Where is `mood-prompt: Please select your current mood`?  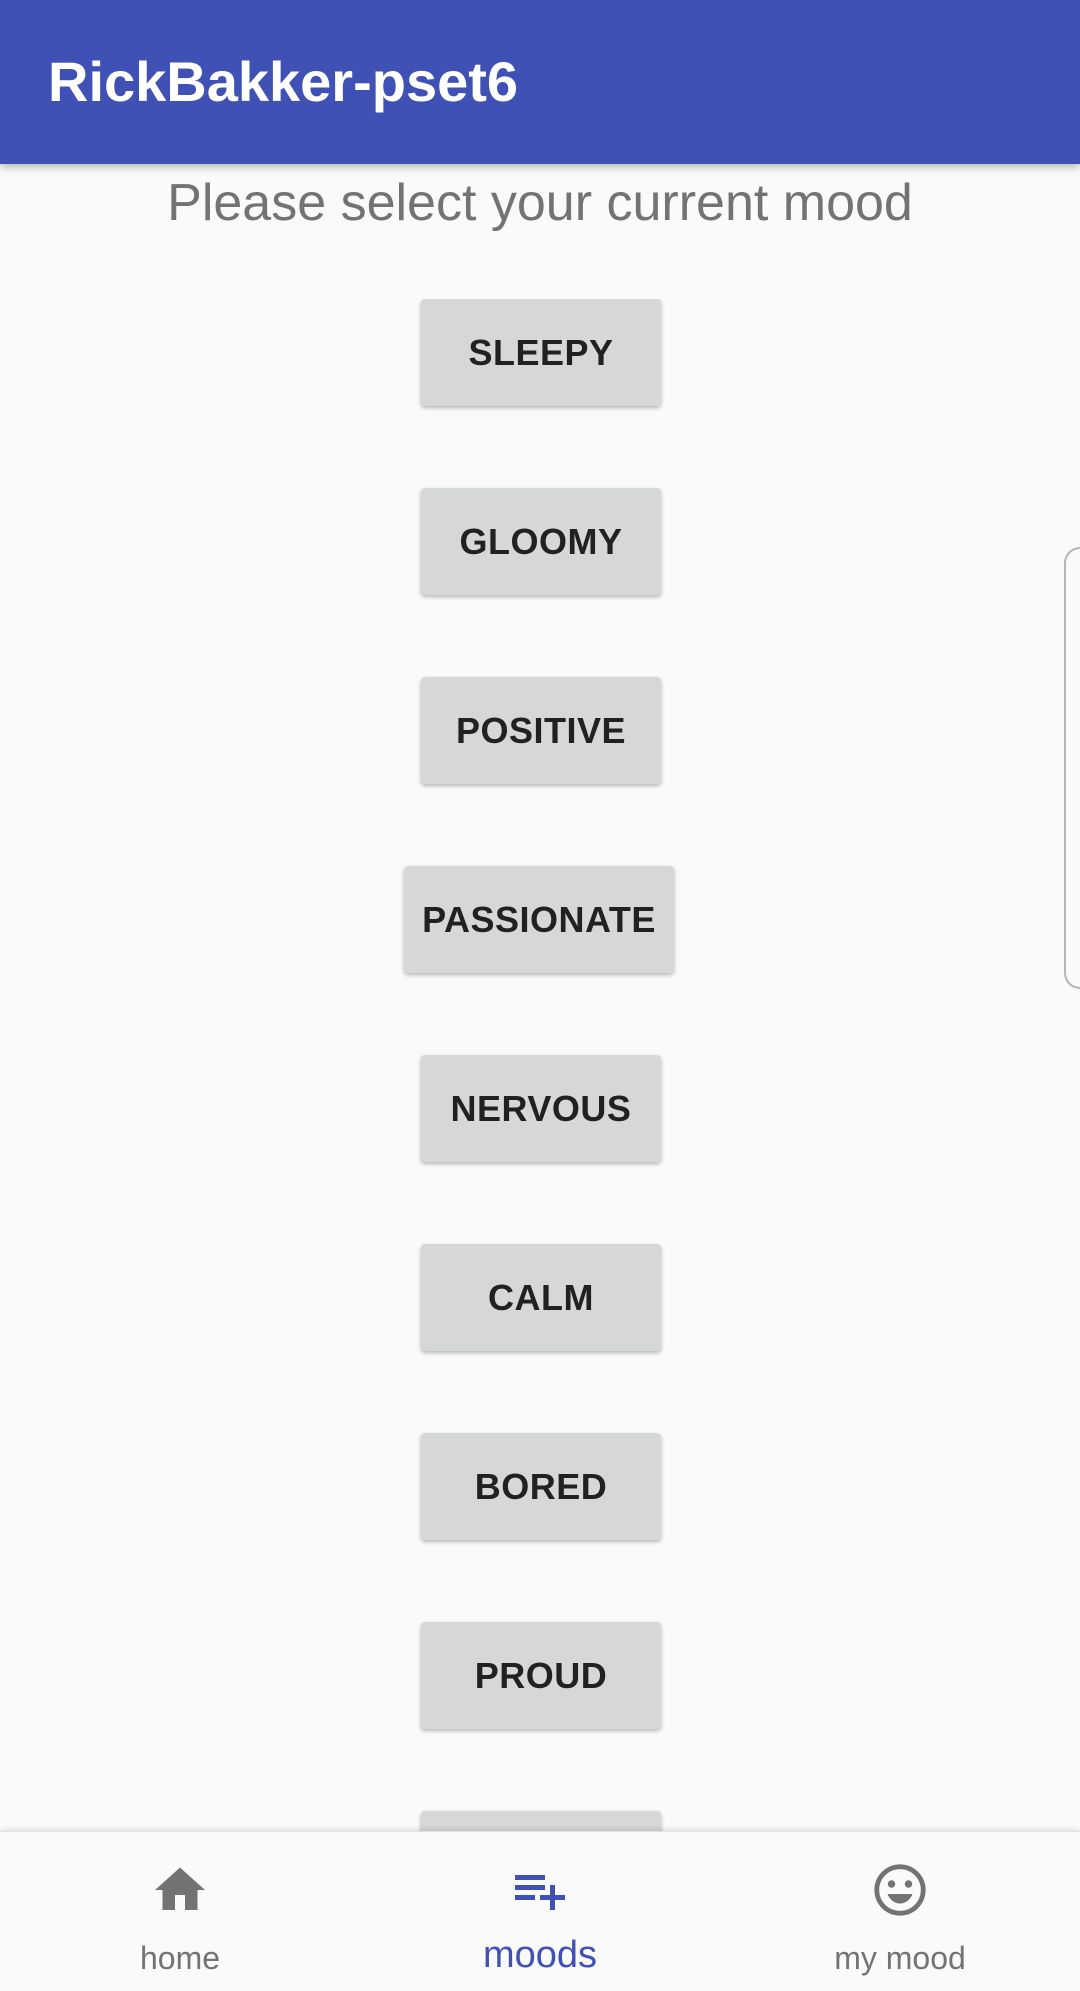
mood-prompt: Please select your current mood is located at coordinates (540, 203).